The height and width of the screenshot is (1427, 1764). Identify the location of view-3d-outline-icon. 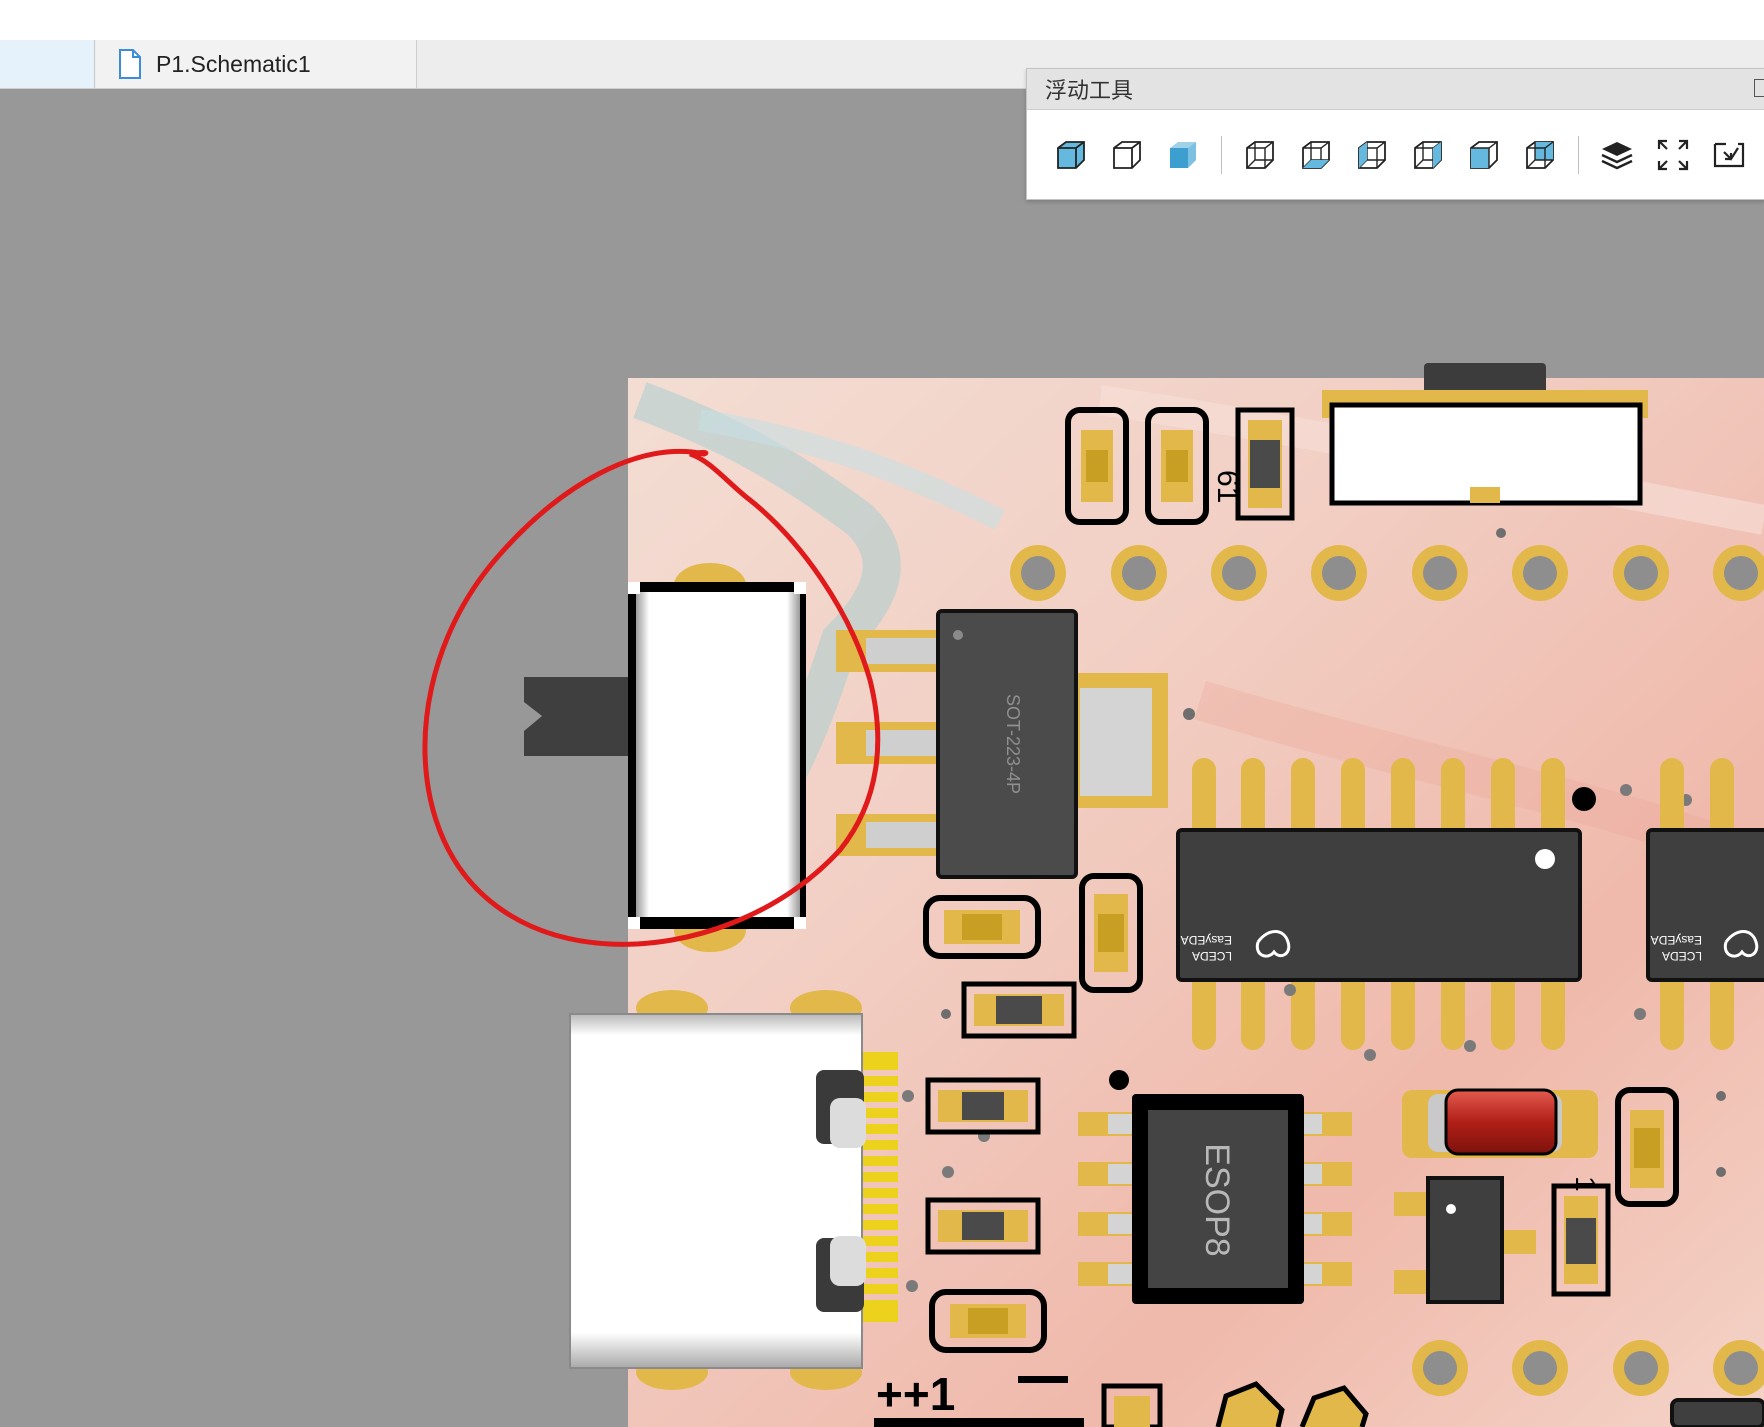
(1127, 155).